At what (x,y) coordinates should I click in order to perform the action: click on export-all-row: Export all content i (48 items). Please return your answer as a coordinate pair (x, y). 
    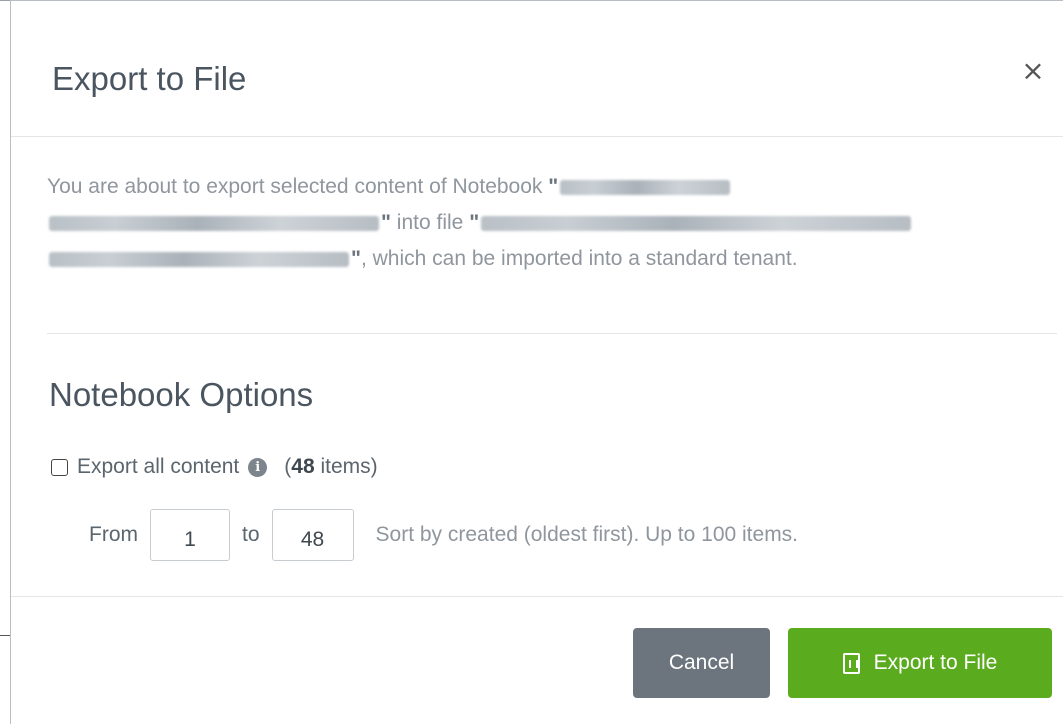
    Looking at the image, I should click on (214, 467).